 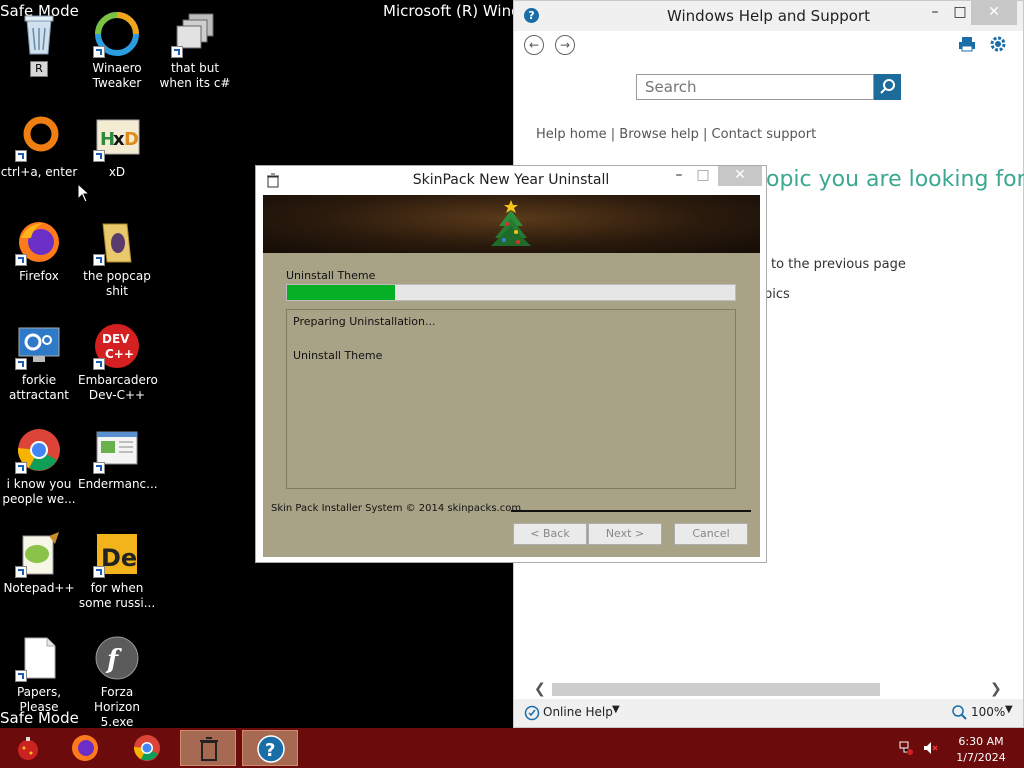 I want to click on desktop-icon-recycle-bin: R, so click(x=39, y=43).